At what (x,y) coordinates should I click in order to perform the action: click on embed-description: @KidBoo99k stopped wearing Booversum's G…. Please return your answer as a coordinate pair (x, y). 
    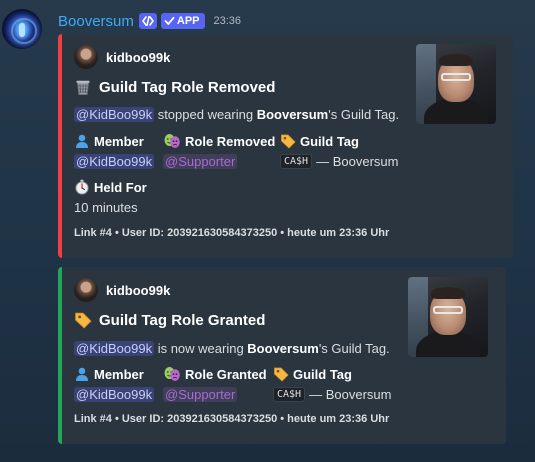
    Looking at the image, I should click on (236, 114).